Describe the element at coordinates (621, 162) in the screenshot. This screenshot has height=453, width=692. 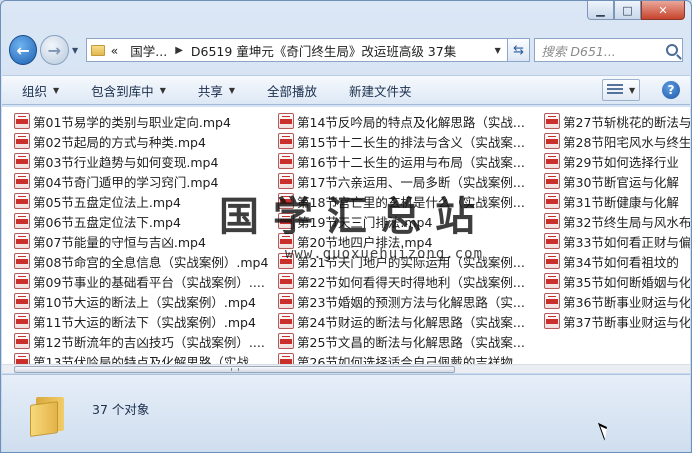
I see `file-name: 第29节如何选择行业` at that location.